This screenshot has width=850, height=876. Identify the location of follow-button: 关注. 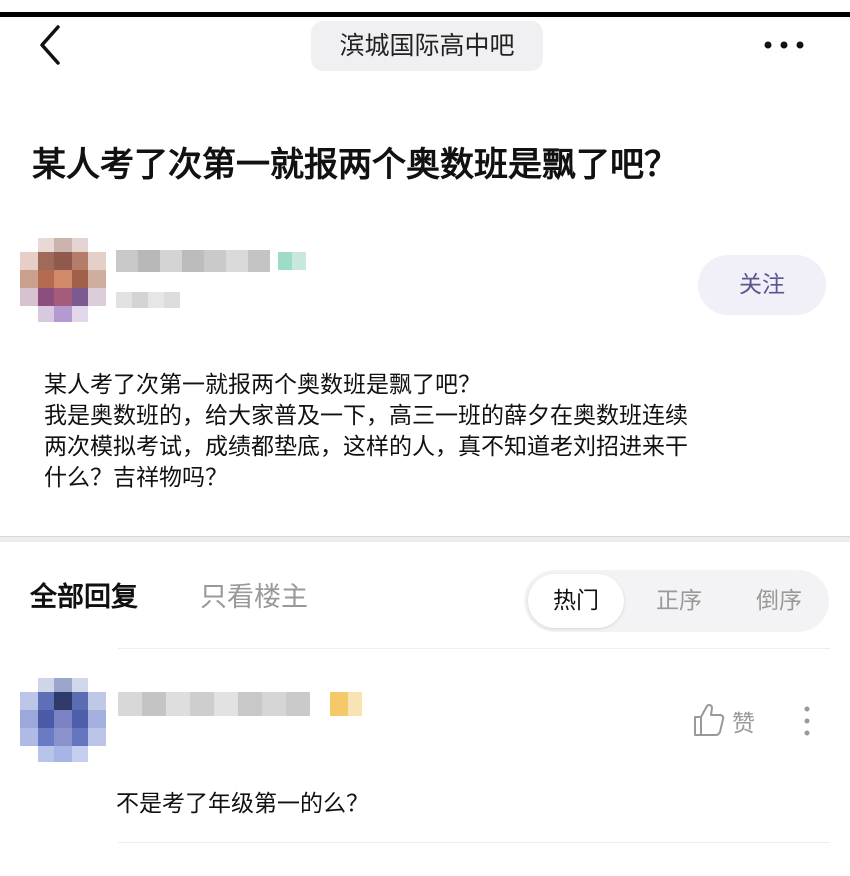
(762, 285).